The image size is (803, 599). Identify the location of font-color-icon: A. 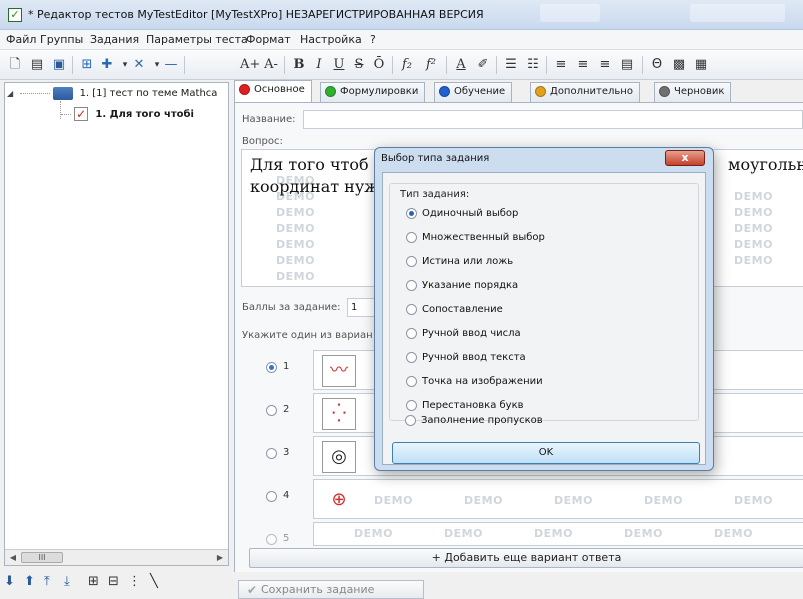
(461, 65).